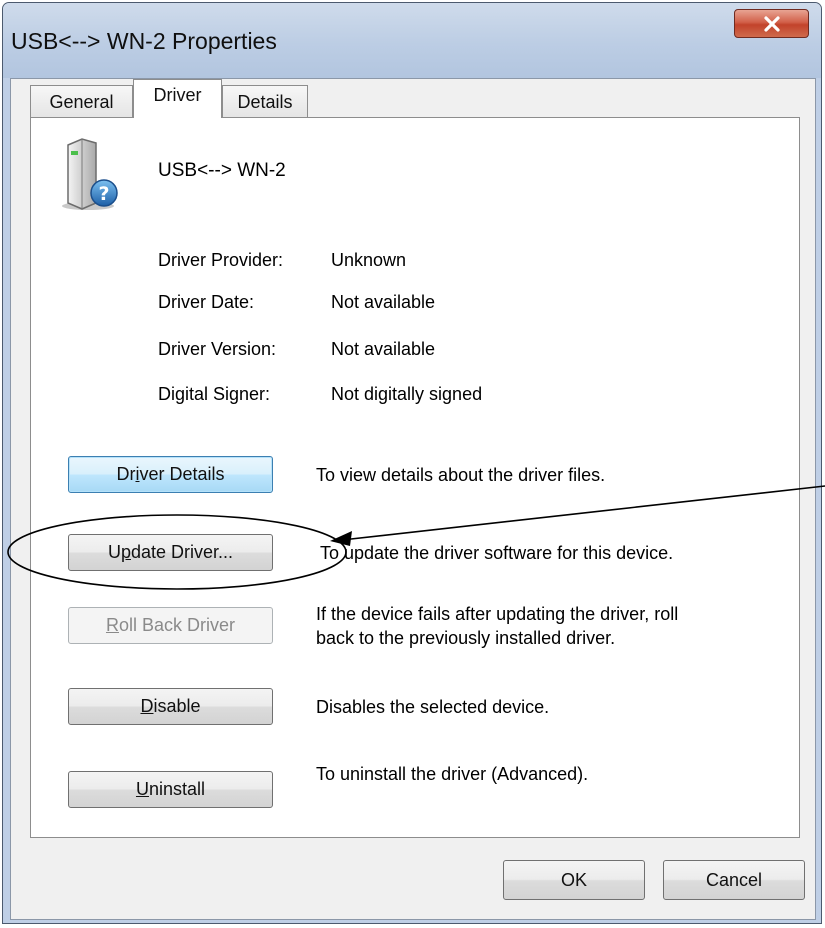 The height and width of the screenshot is (928, 825). What do you see at coordinates (734, 880) in the screenshot?
I see `cancel-button: Cancel` at bounding box center [734, 880].